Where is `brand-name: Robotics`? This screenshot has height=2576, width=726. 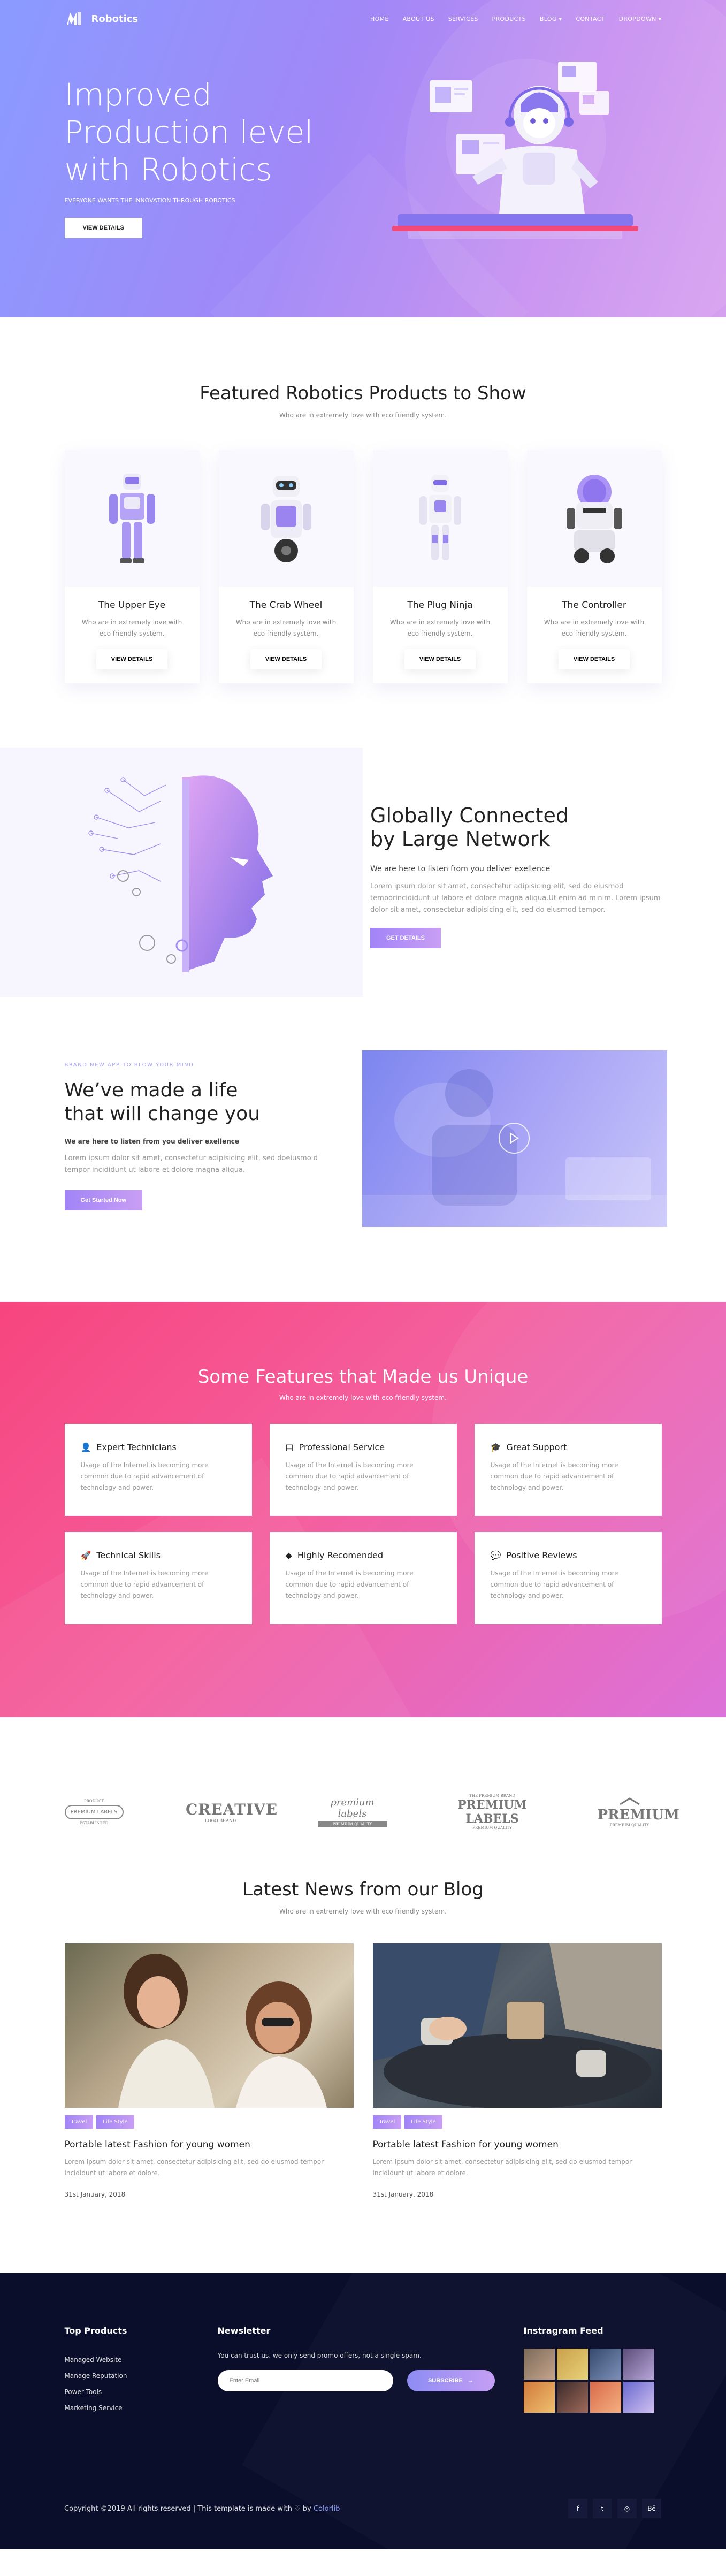
brand-name: Robotics is located at coordinates (115, 19).